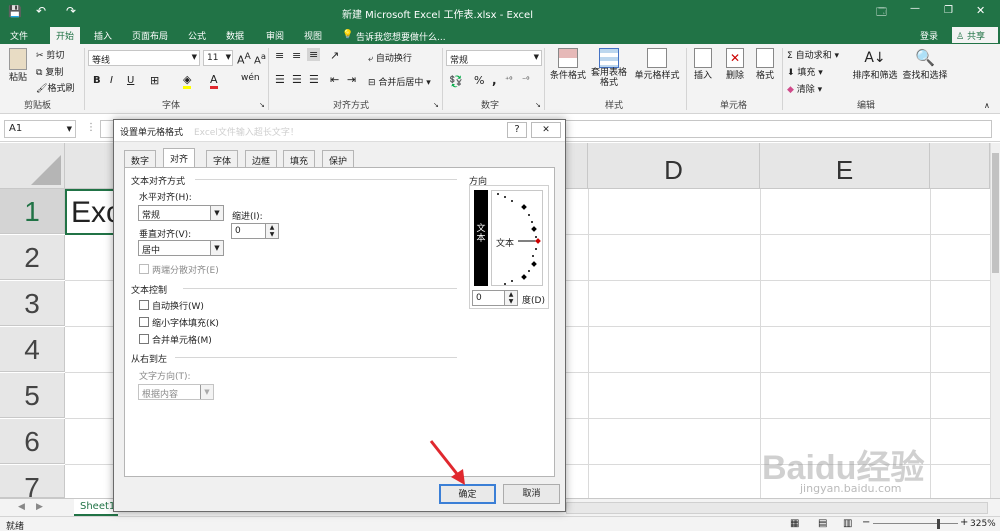 The width and height of the screenshot is (1000, 532). What do you see at coordinates (568, 64) in the screenshot?
I see `conditional-formatting-button: 条件格式` at bounding box center [568, 64].